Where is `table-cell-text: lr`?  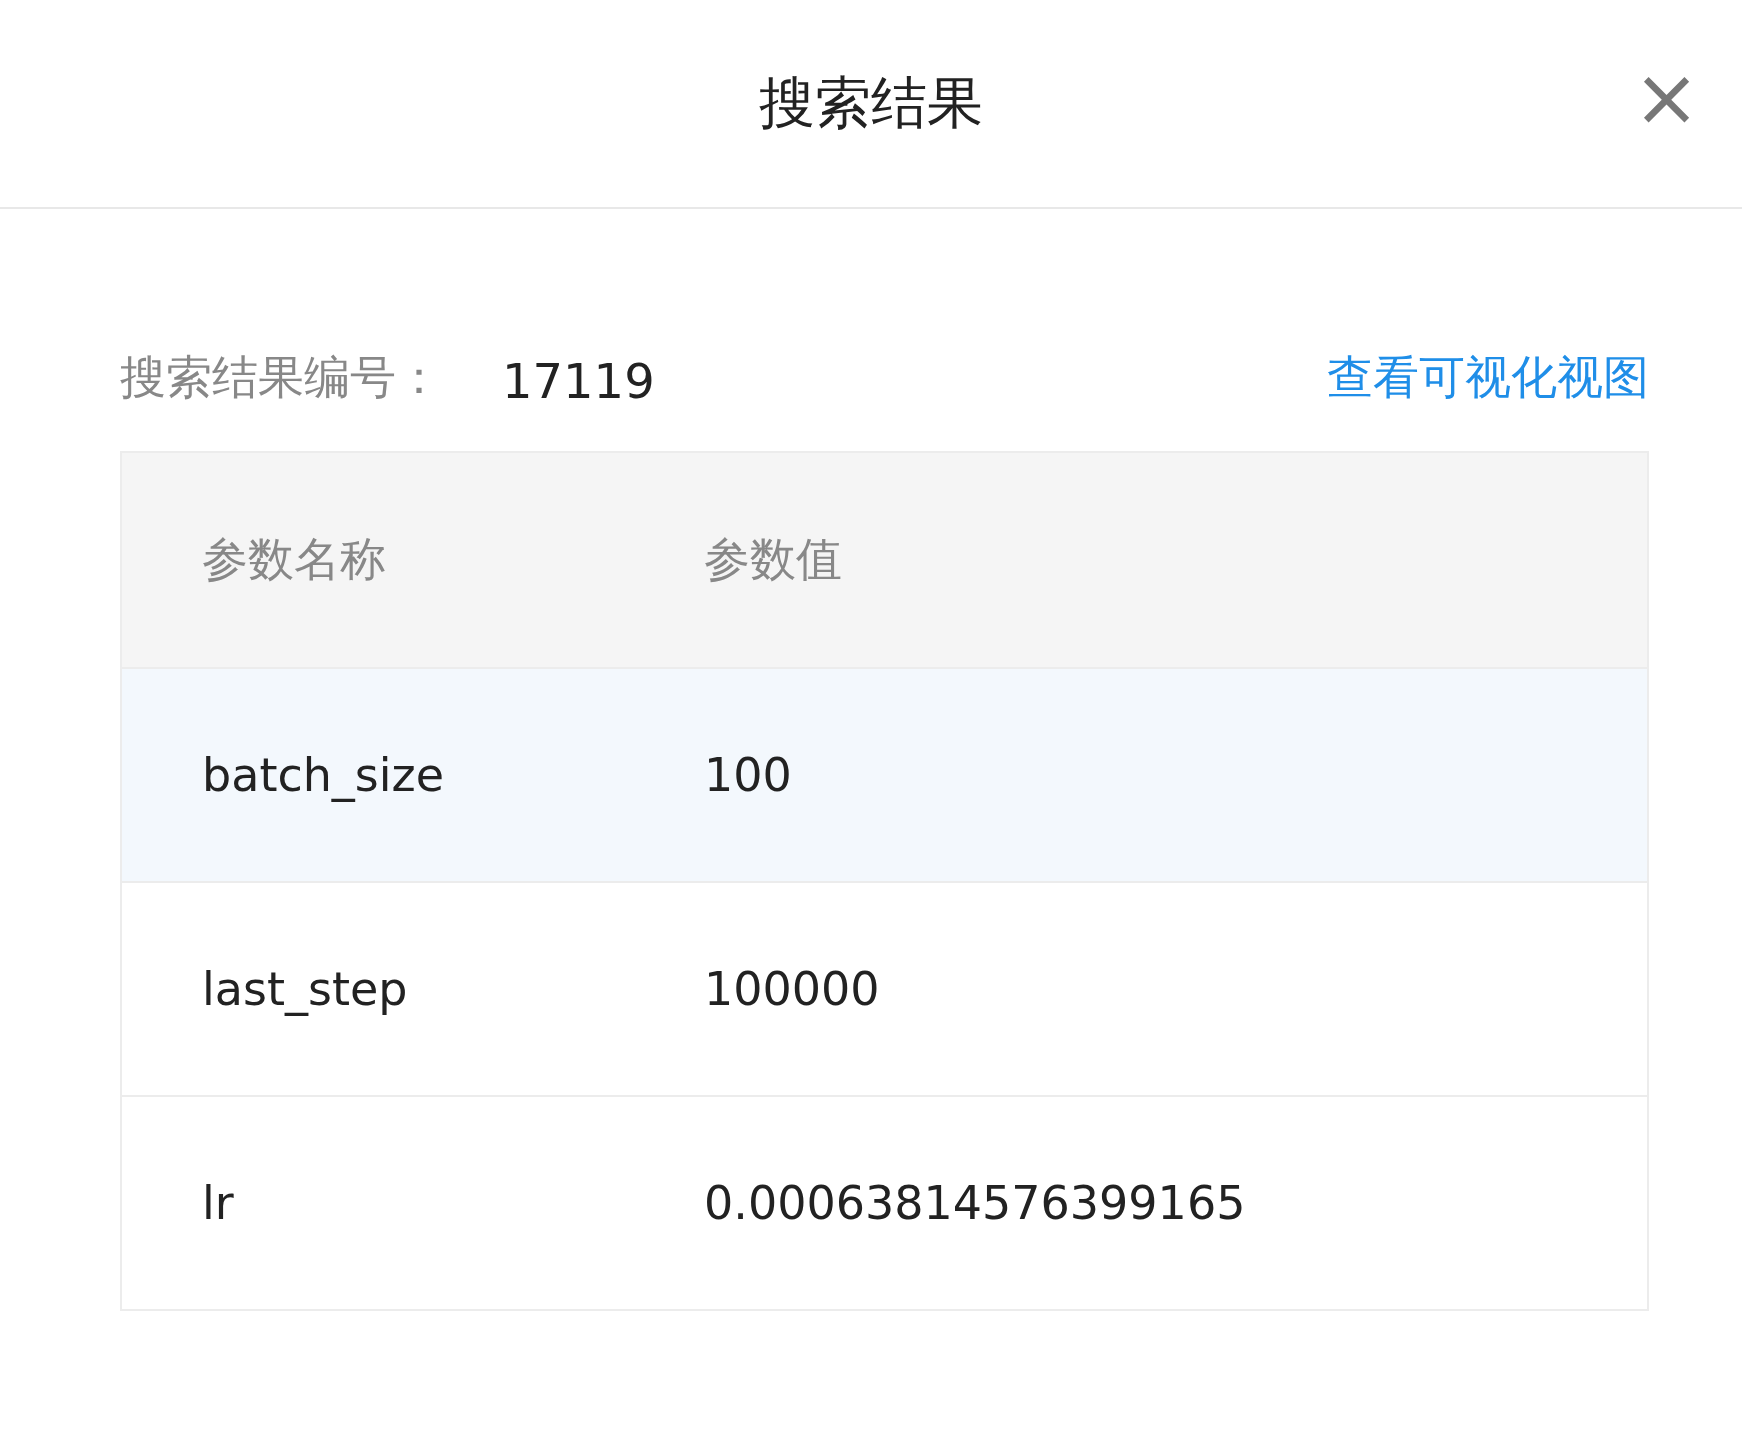
table-cell-text: lr is located at coordinates (218, 1203).